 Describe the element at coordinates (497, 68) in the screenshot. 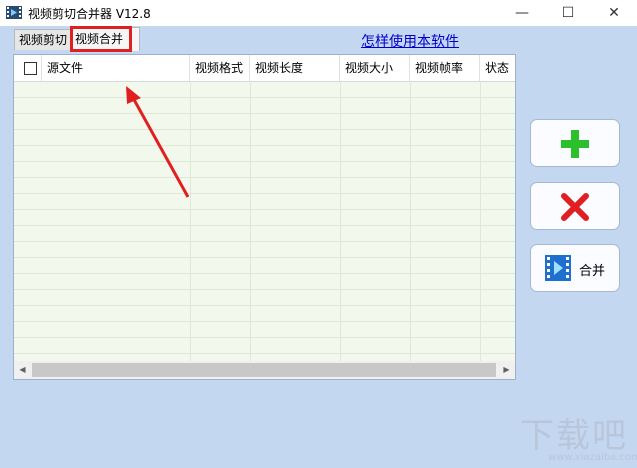

I see `column-status: 状态` at that location.